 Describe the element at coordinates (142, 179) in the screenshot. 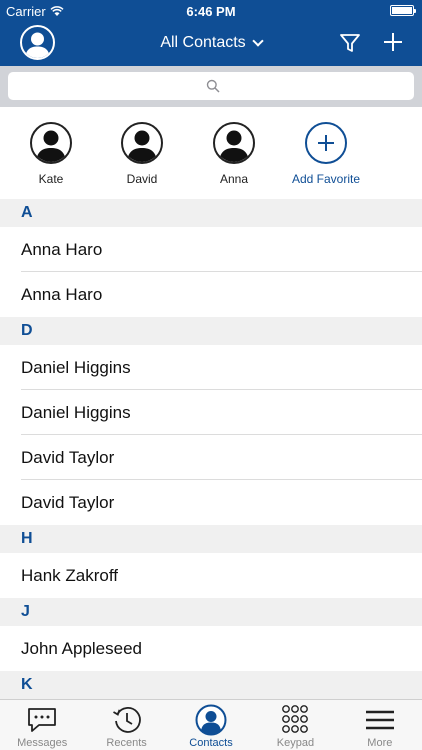

I see `favorite-name: David` at that location.